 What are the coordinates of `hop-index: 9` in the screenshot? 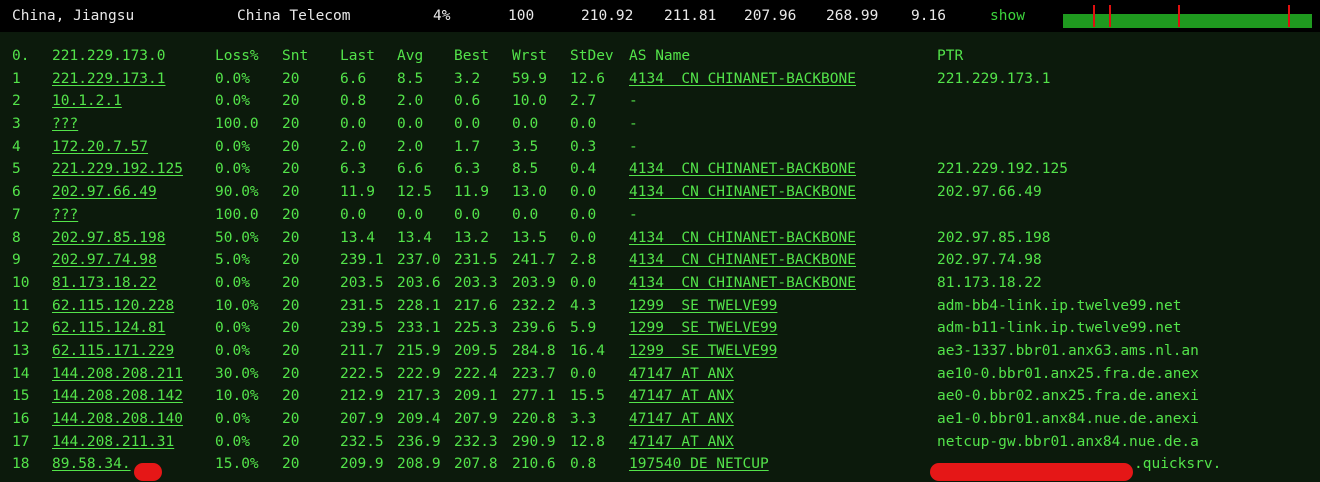 It's located at (16, 260).